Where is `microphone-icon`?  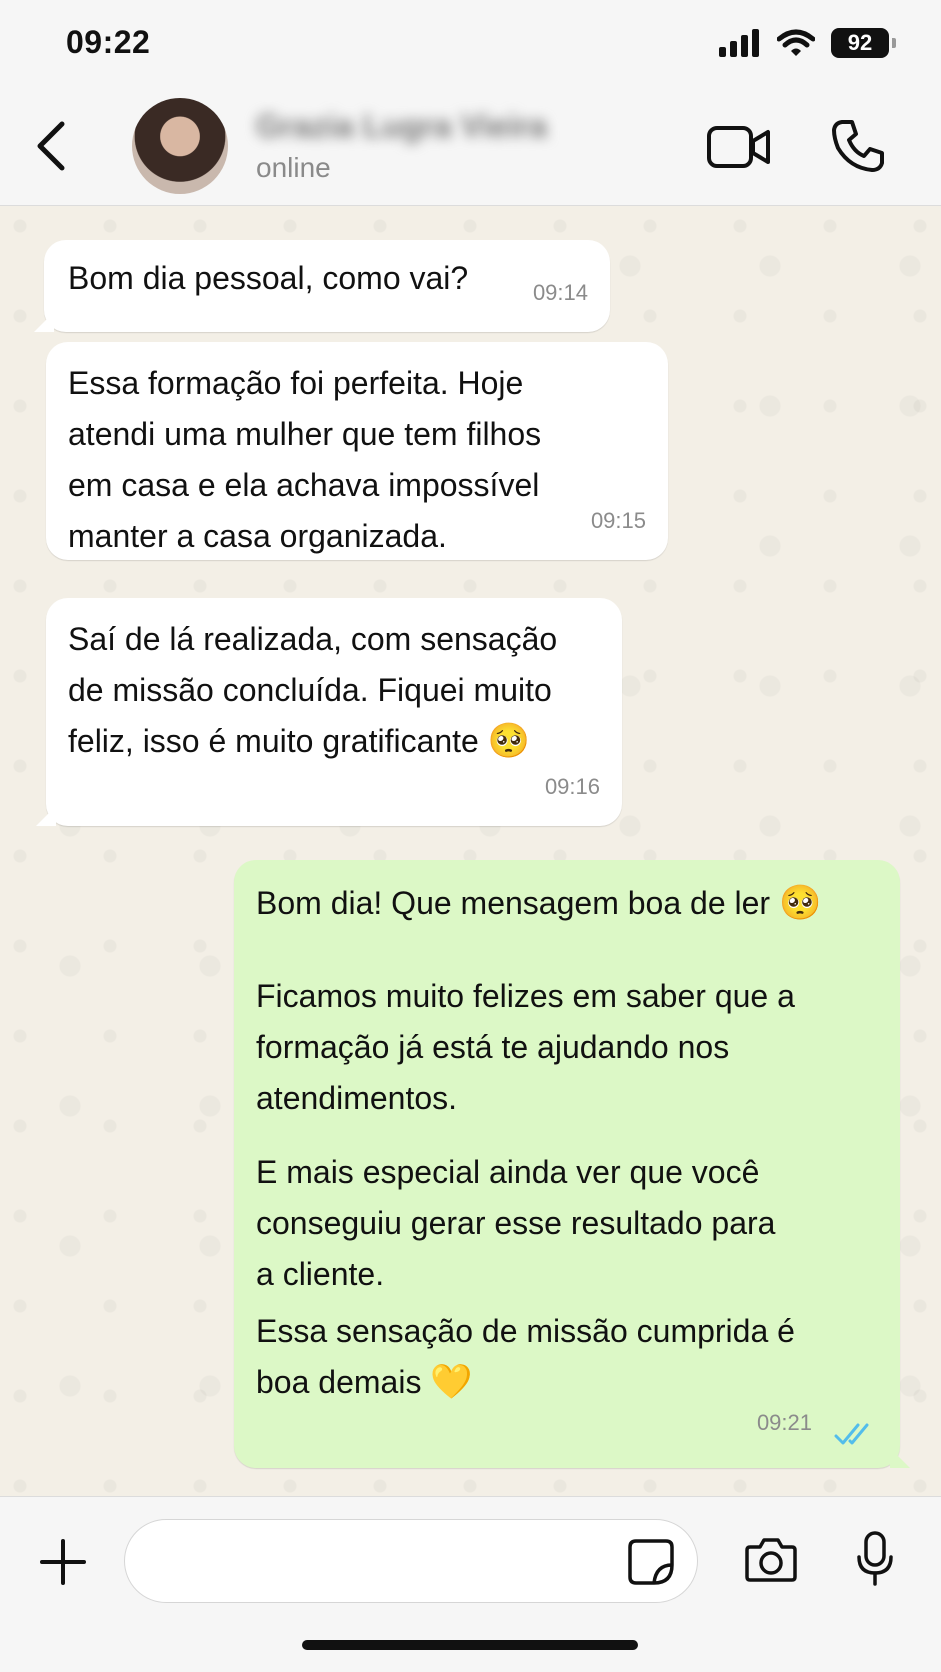
microphone-icon is located at coordinates (875, 1559).